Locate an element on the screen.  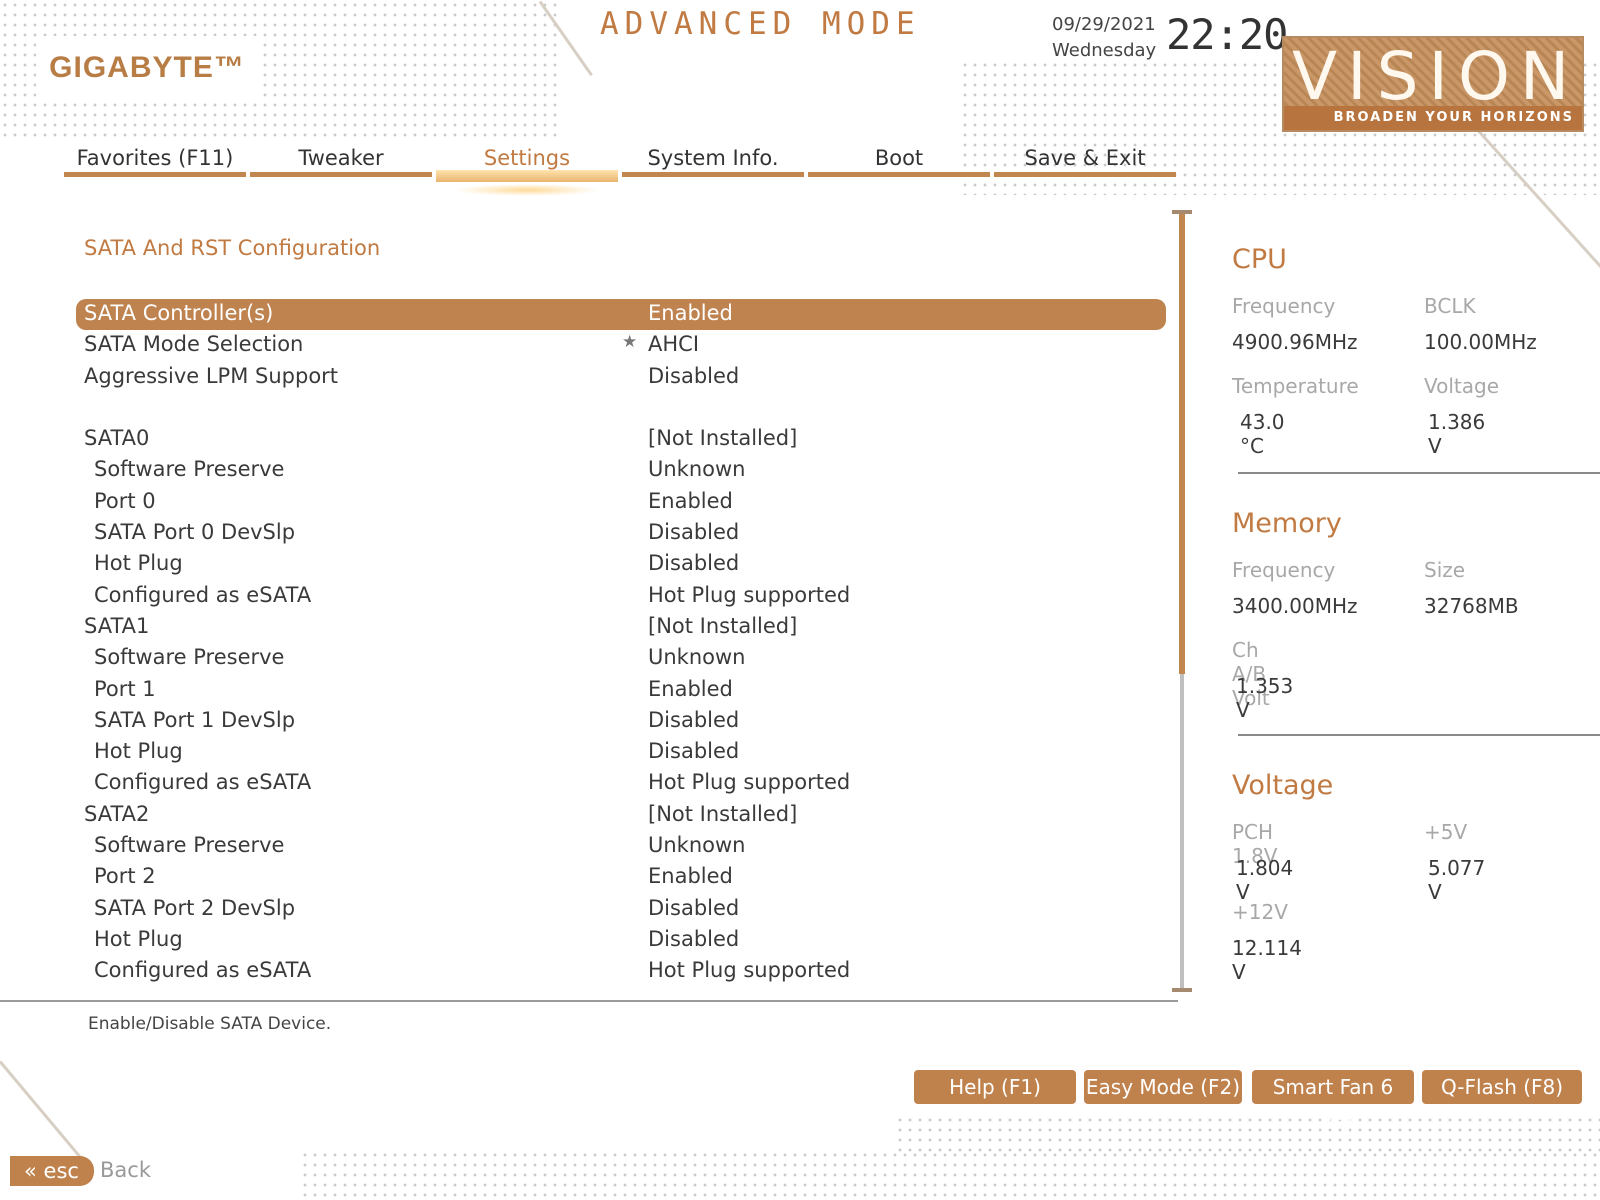
cpu-frequency-label: Frequency is located at coordinates (1284, 306).